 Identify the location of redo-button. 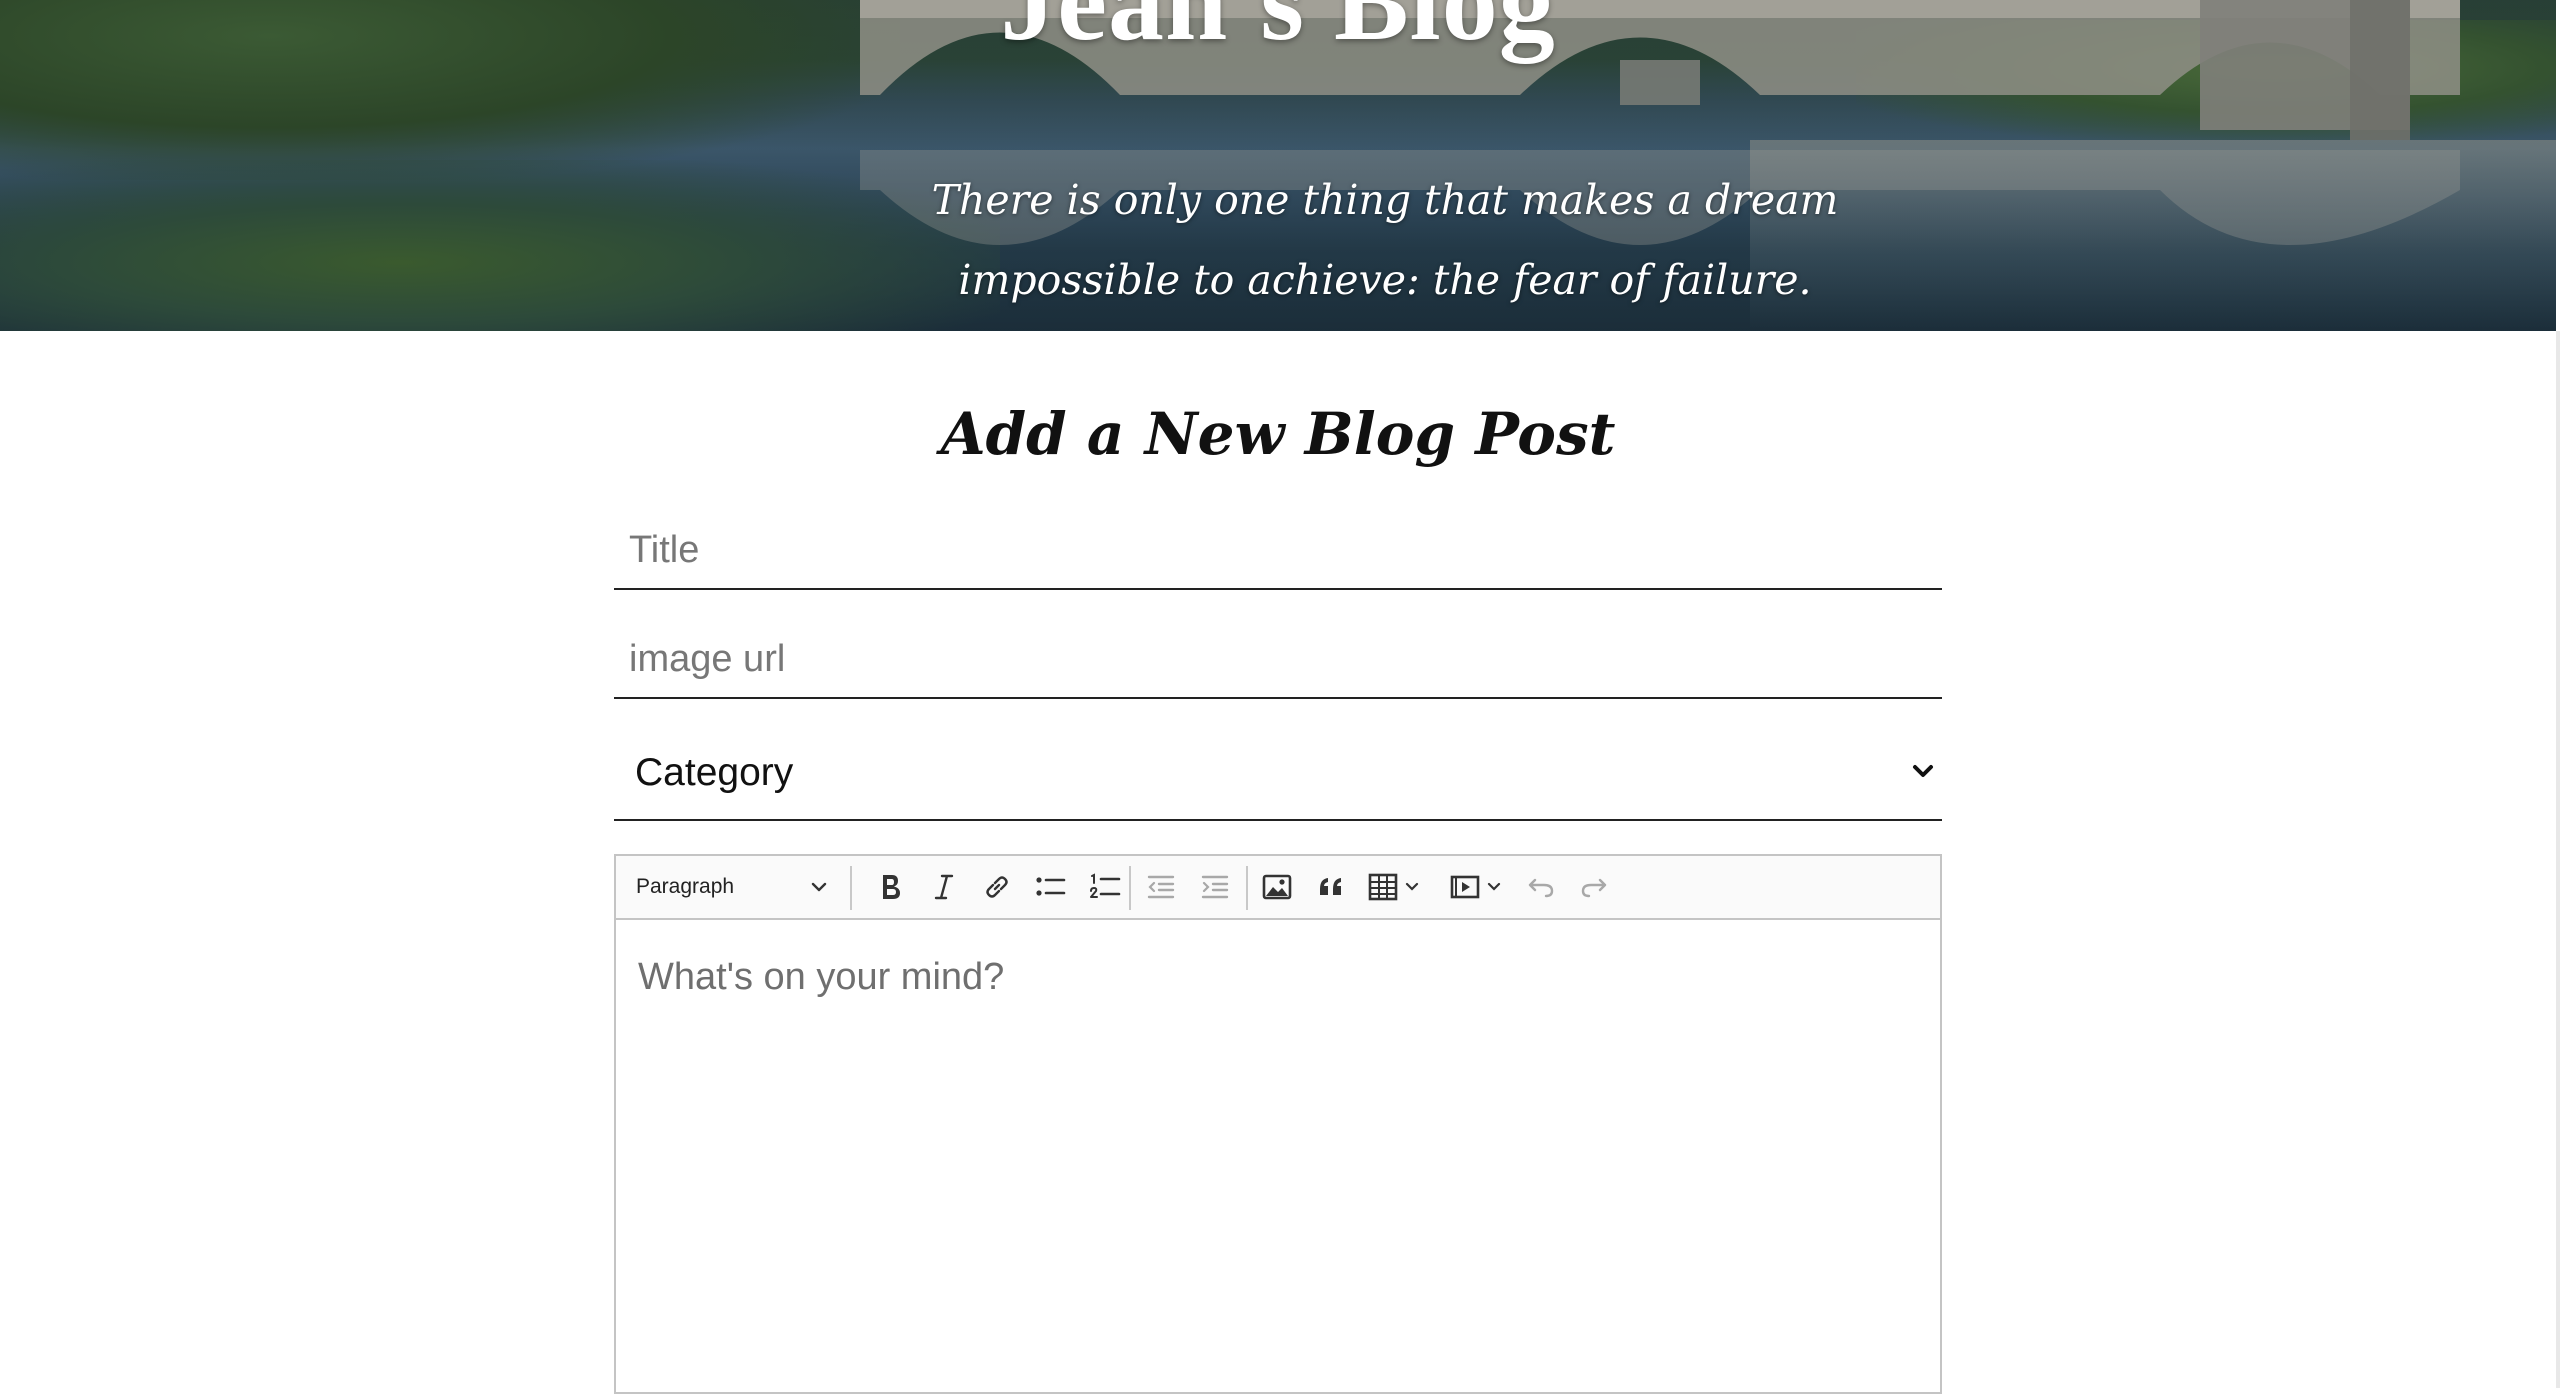
(1594, 887).